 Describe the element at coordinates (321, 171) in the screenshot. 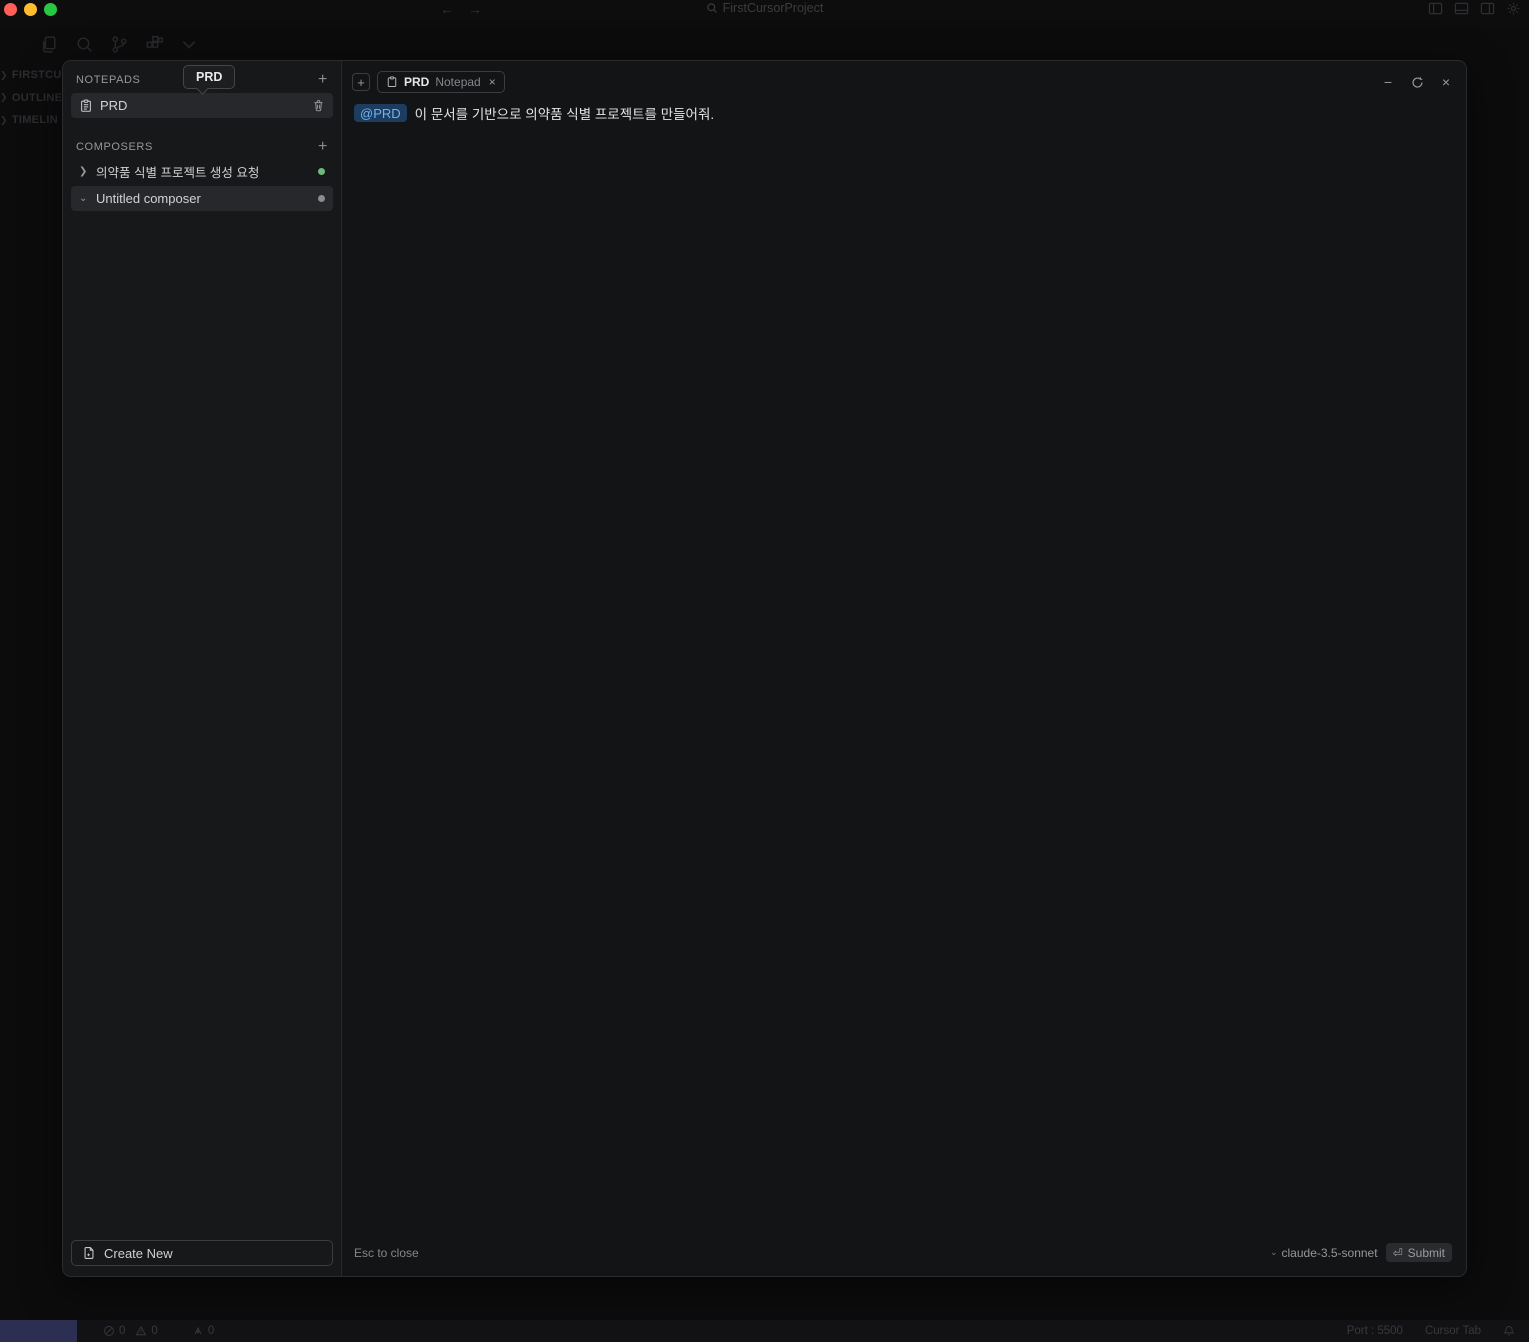

I see `composer-status-dot-green` at that location.